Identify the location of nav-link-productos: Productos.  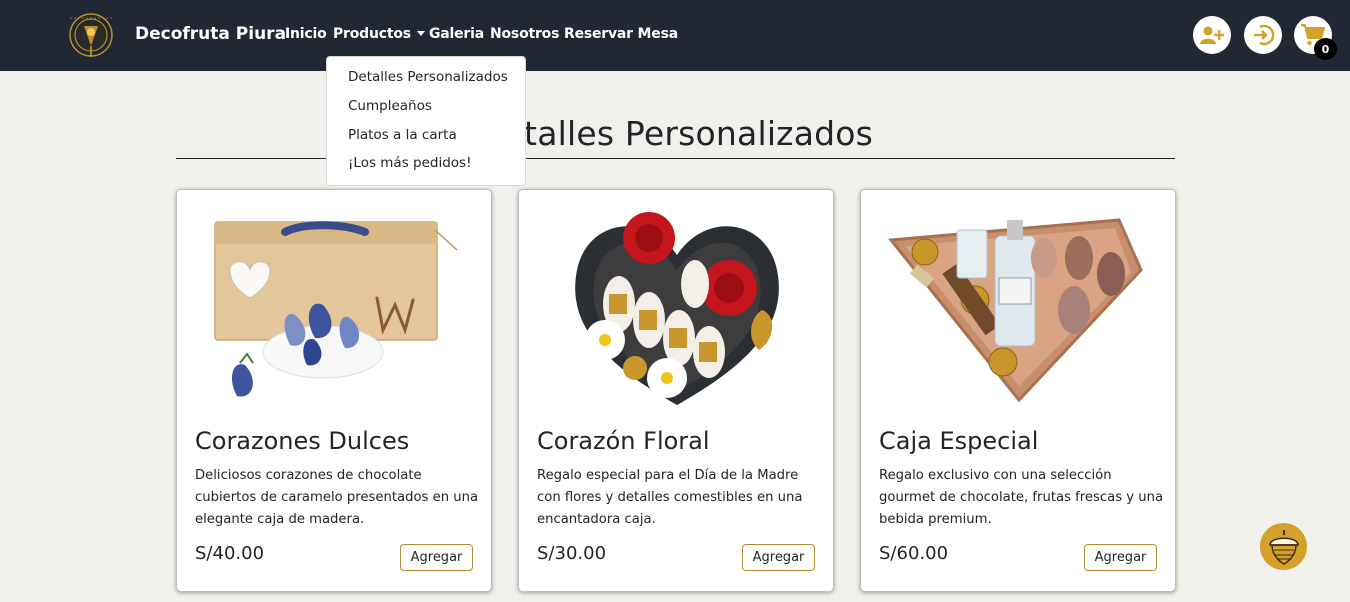
(379, 34).